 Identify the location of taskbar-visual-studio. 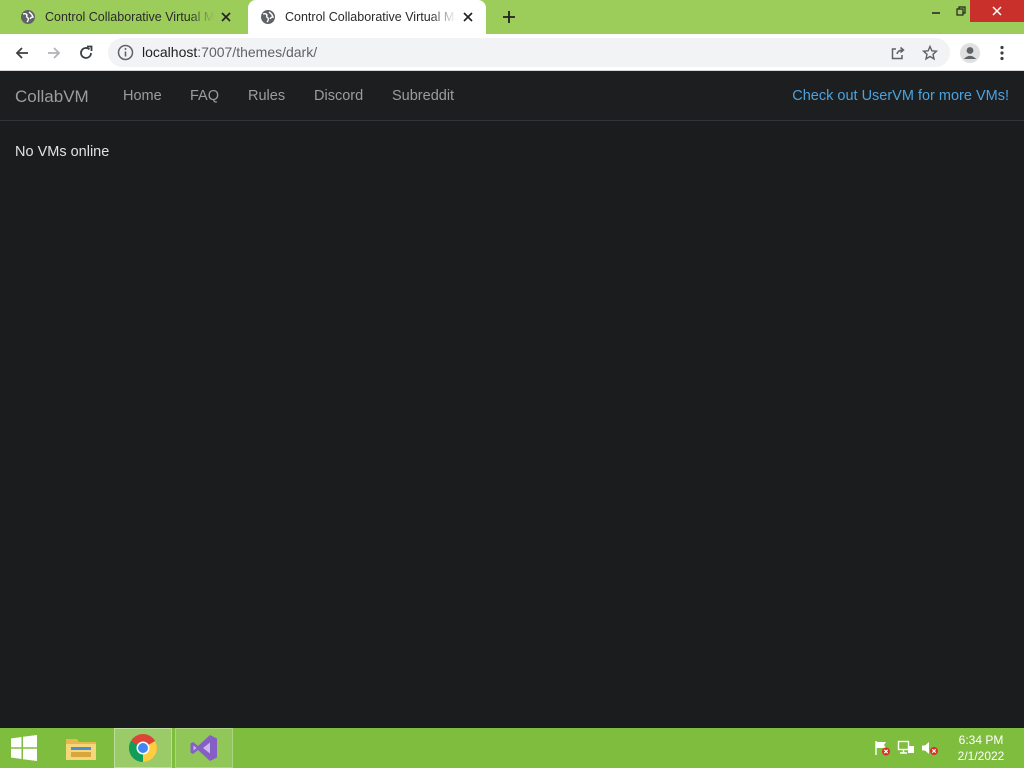
(204, 748).